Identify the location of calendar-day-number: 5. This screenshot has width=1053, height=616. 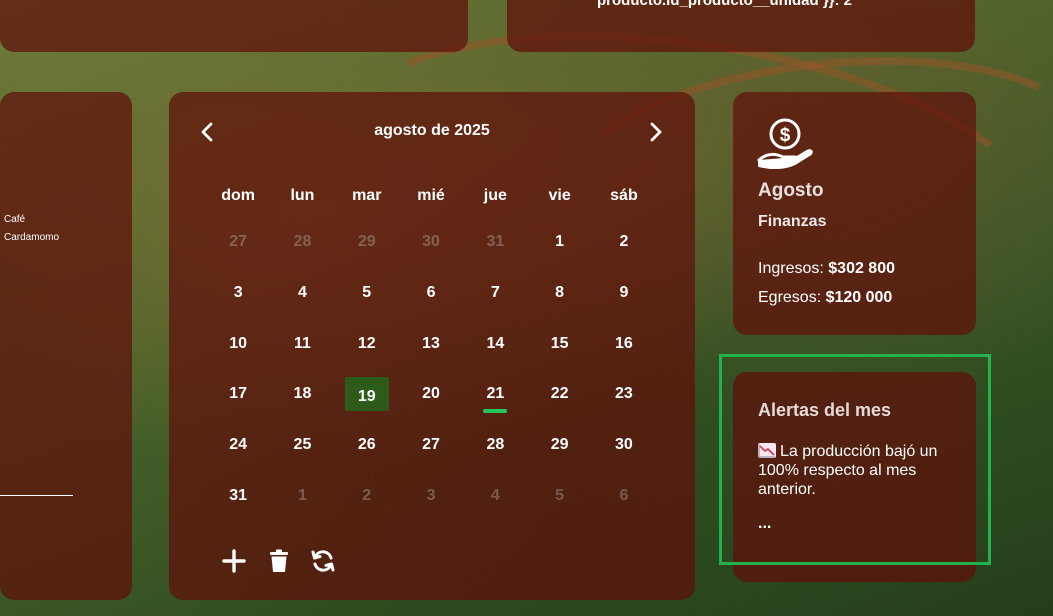
(560, 495).